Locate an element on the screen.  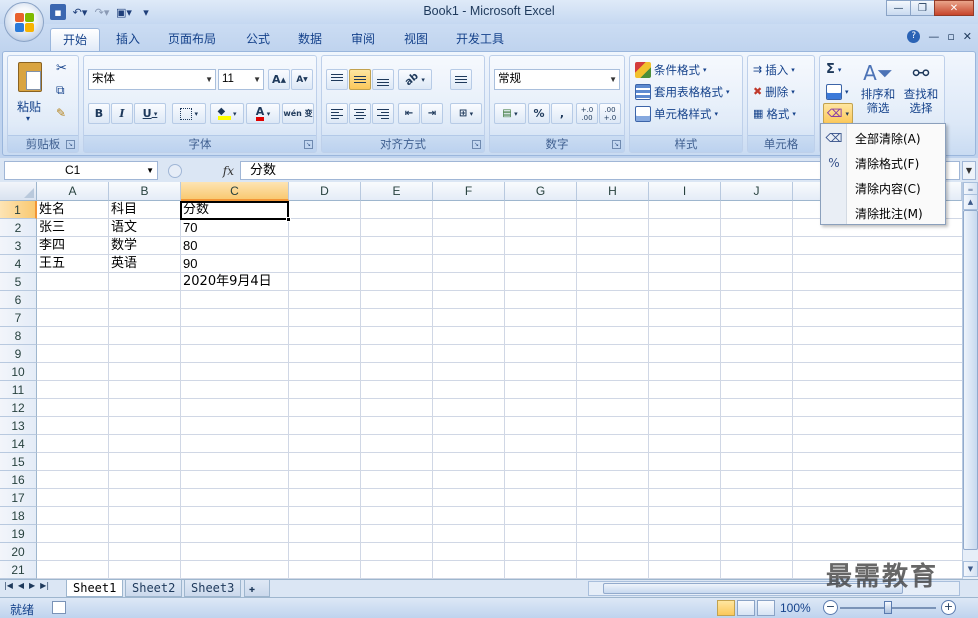
row-header-14: 14 is located at coordinates (18, 444).